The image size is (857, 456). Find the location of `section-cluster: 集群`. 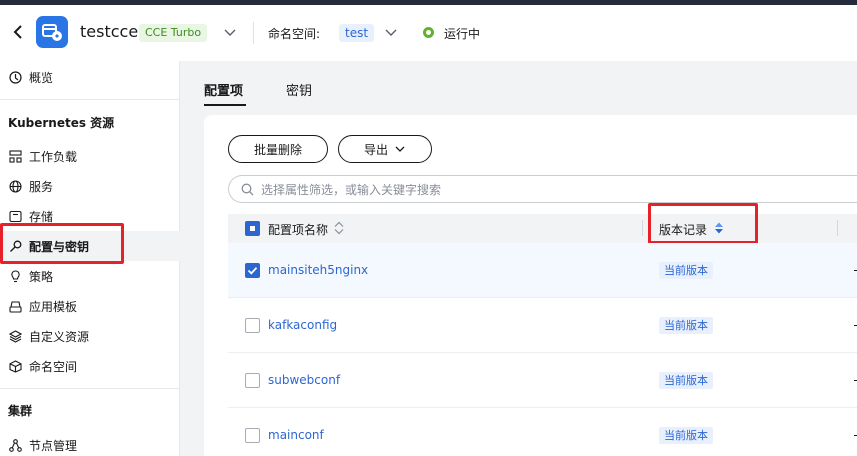

section-cluster: 集群 is located at coordinates (20, 411).